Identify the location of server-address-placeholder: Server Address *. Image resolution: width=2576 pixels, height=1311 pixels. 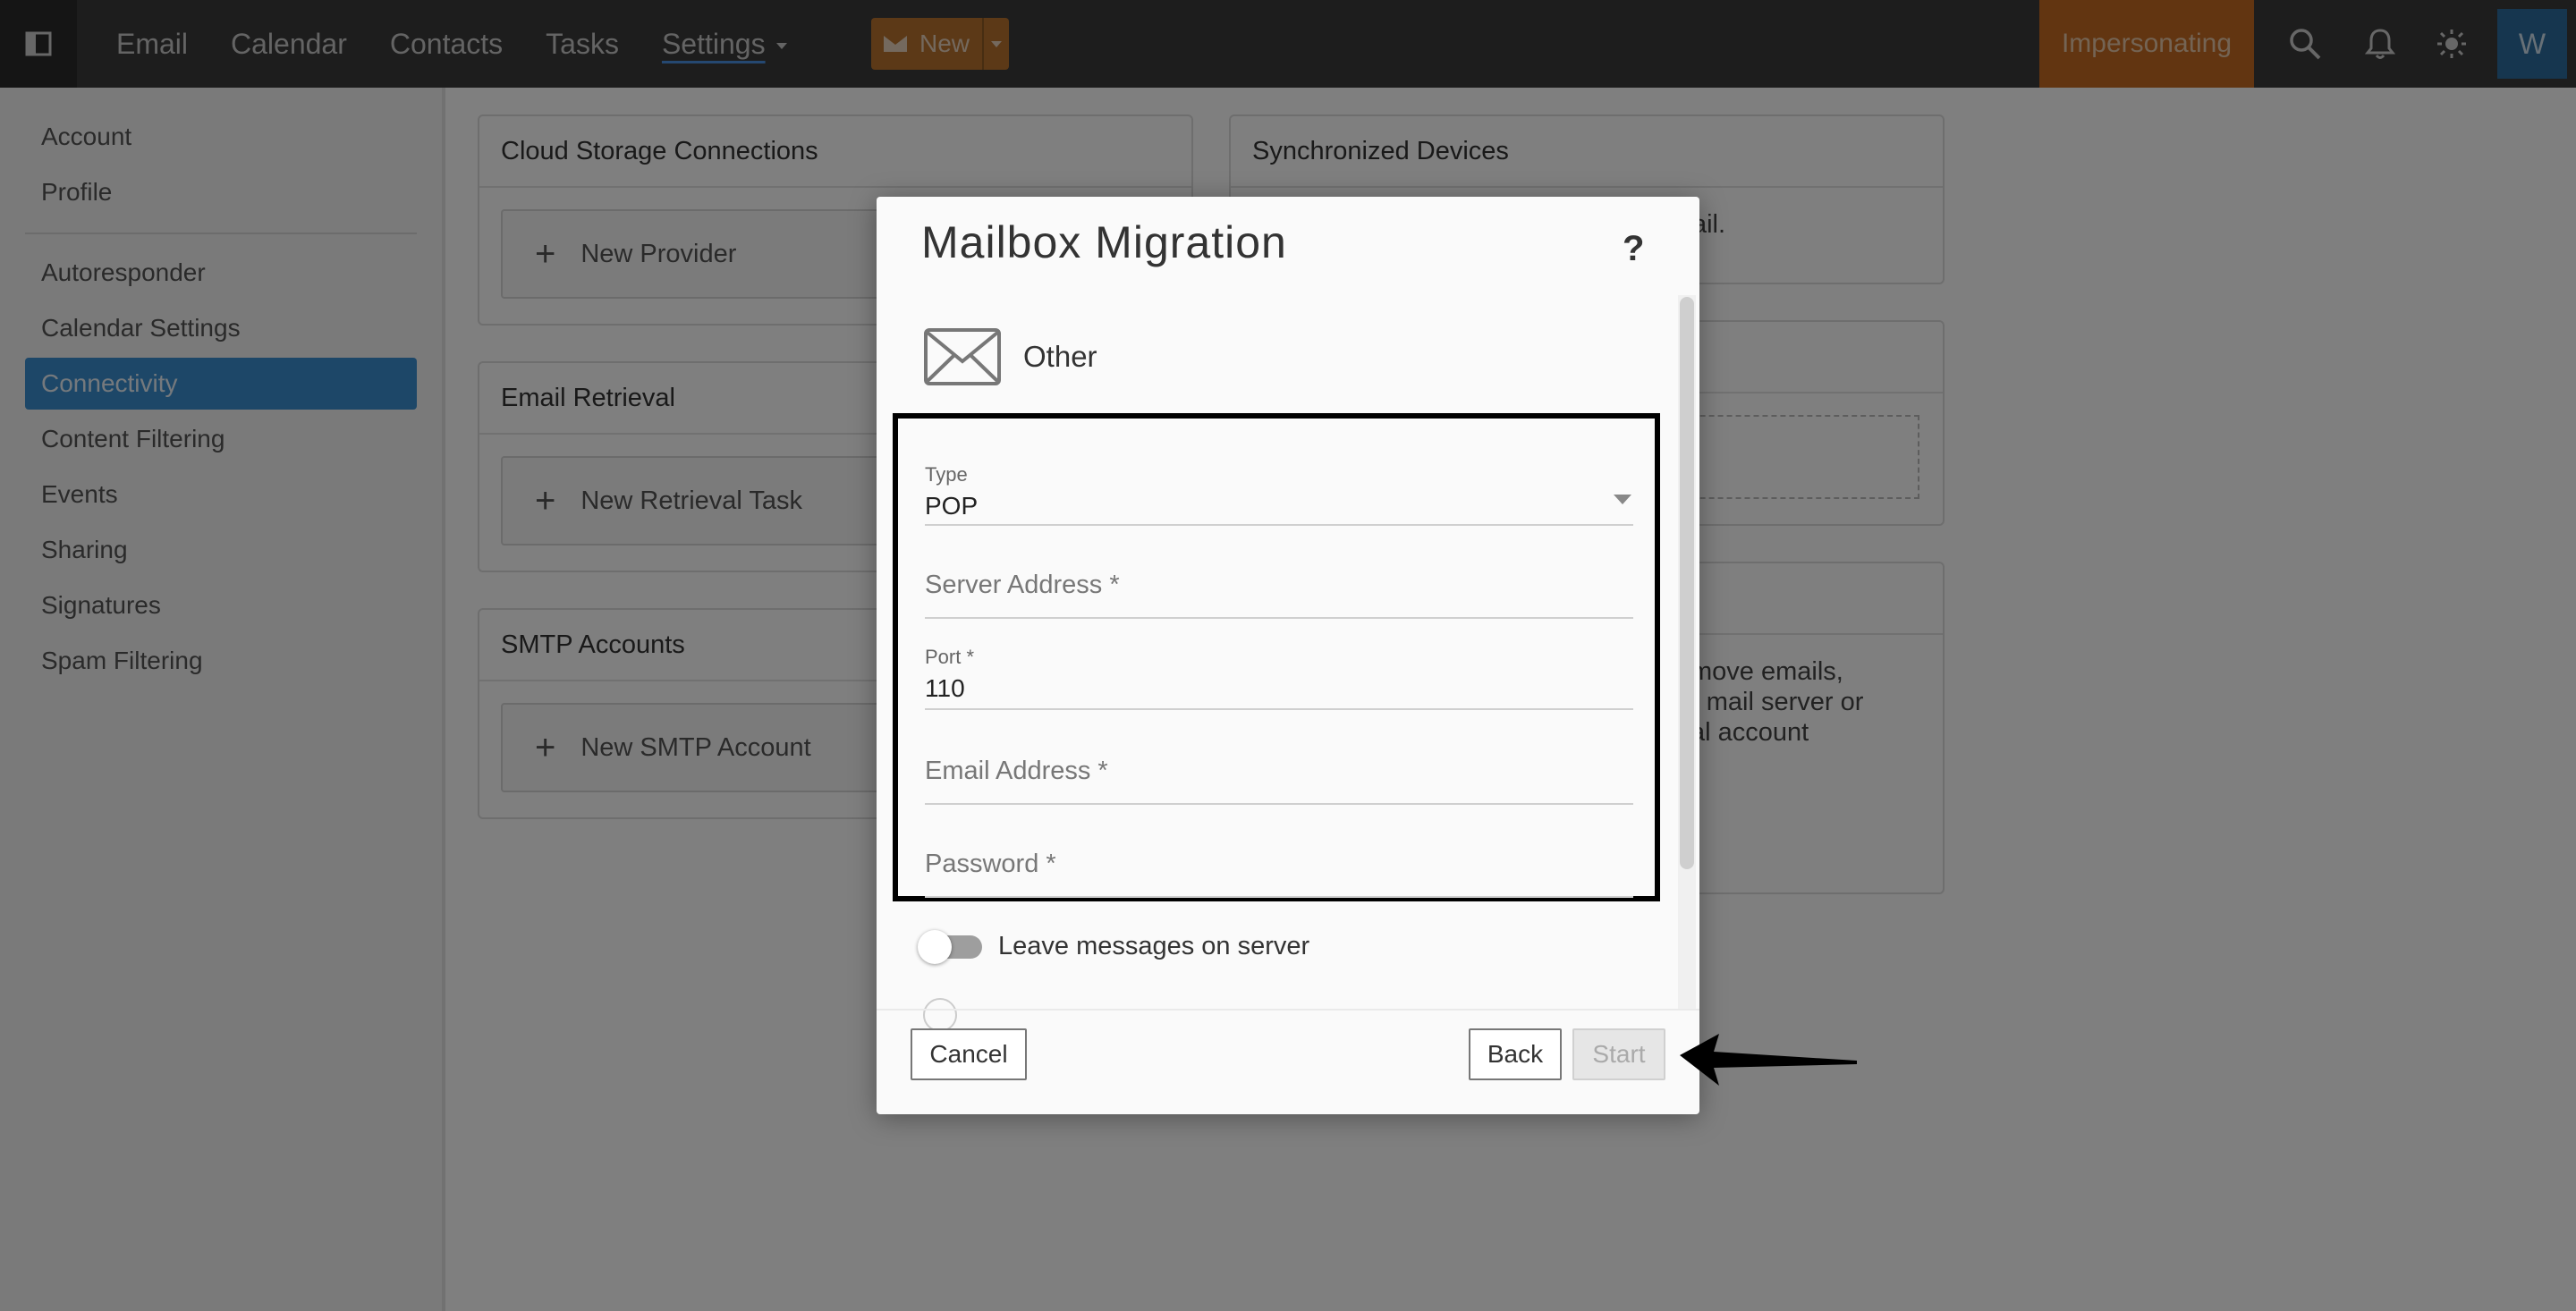
(1022, 585).